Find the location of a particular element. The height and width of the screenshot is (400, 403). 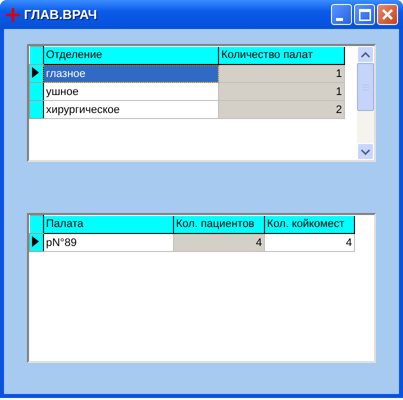

scroll-up-button is located at coordinates (365, 54).